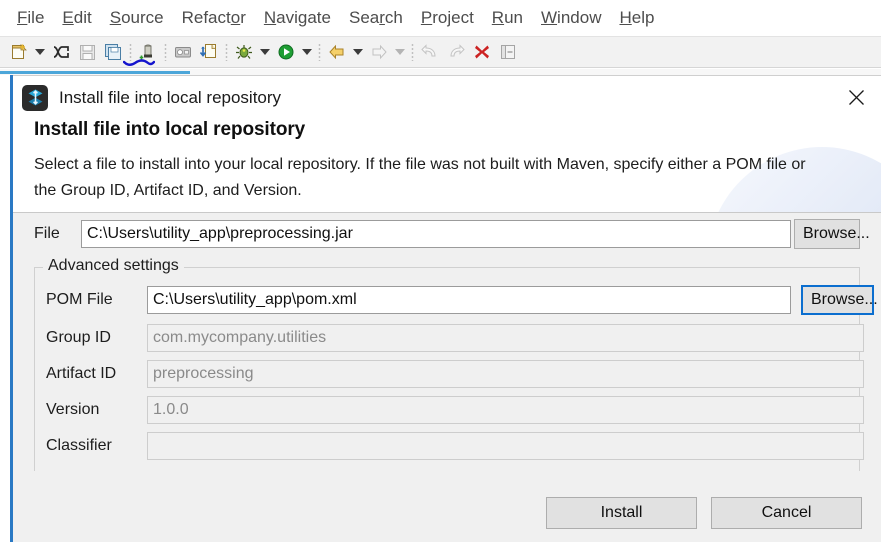  I want to click on group-id-input, so click(505, 338).